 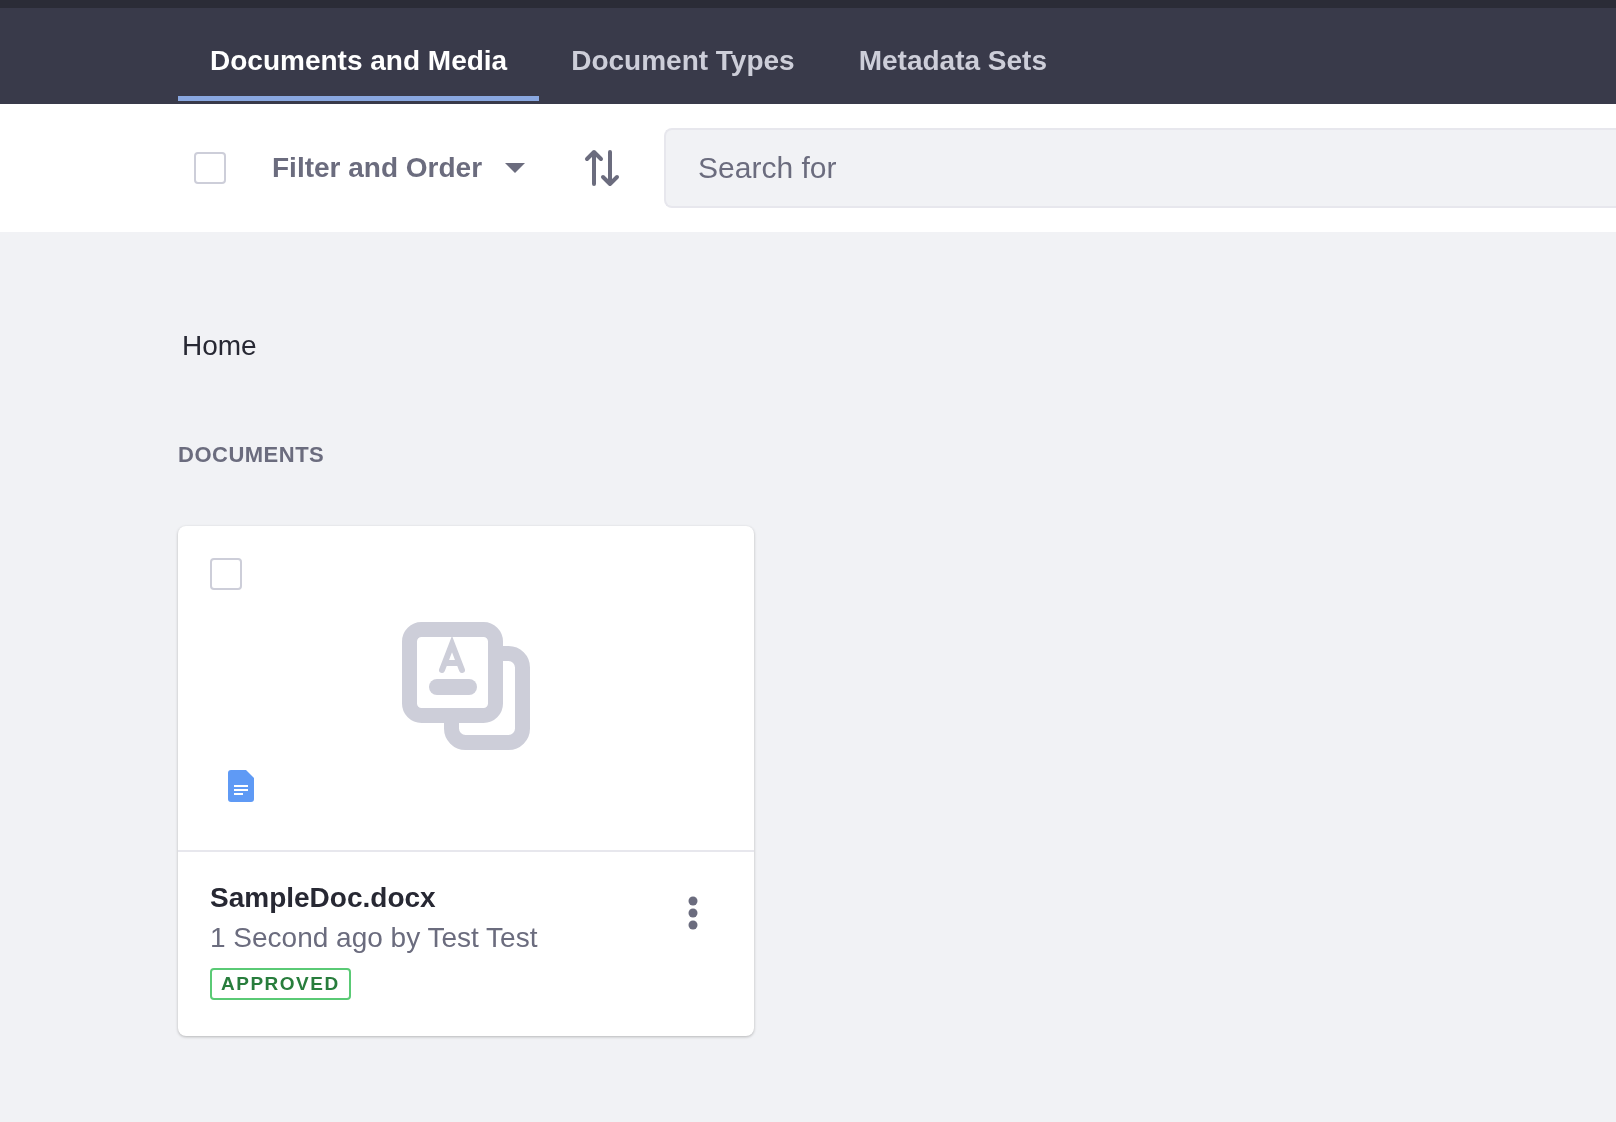 What do you see at coordinates (683, 54) in the screenshot?
I see `nav-tab: Document Types` at bounding box center [683, 54].